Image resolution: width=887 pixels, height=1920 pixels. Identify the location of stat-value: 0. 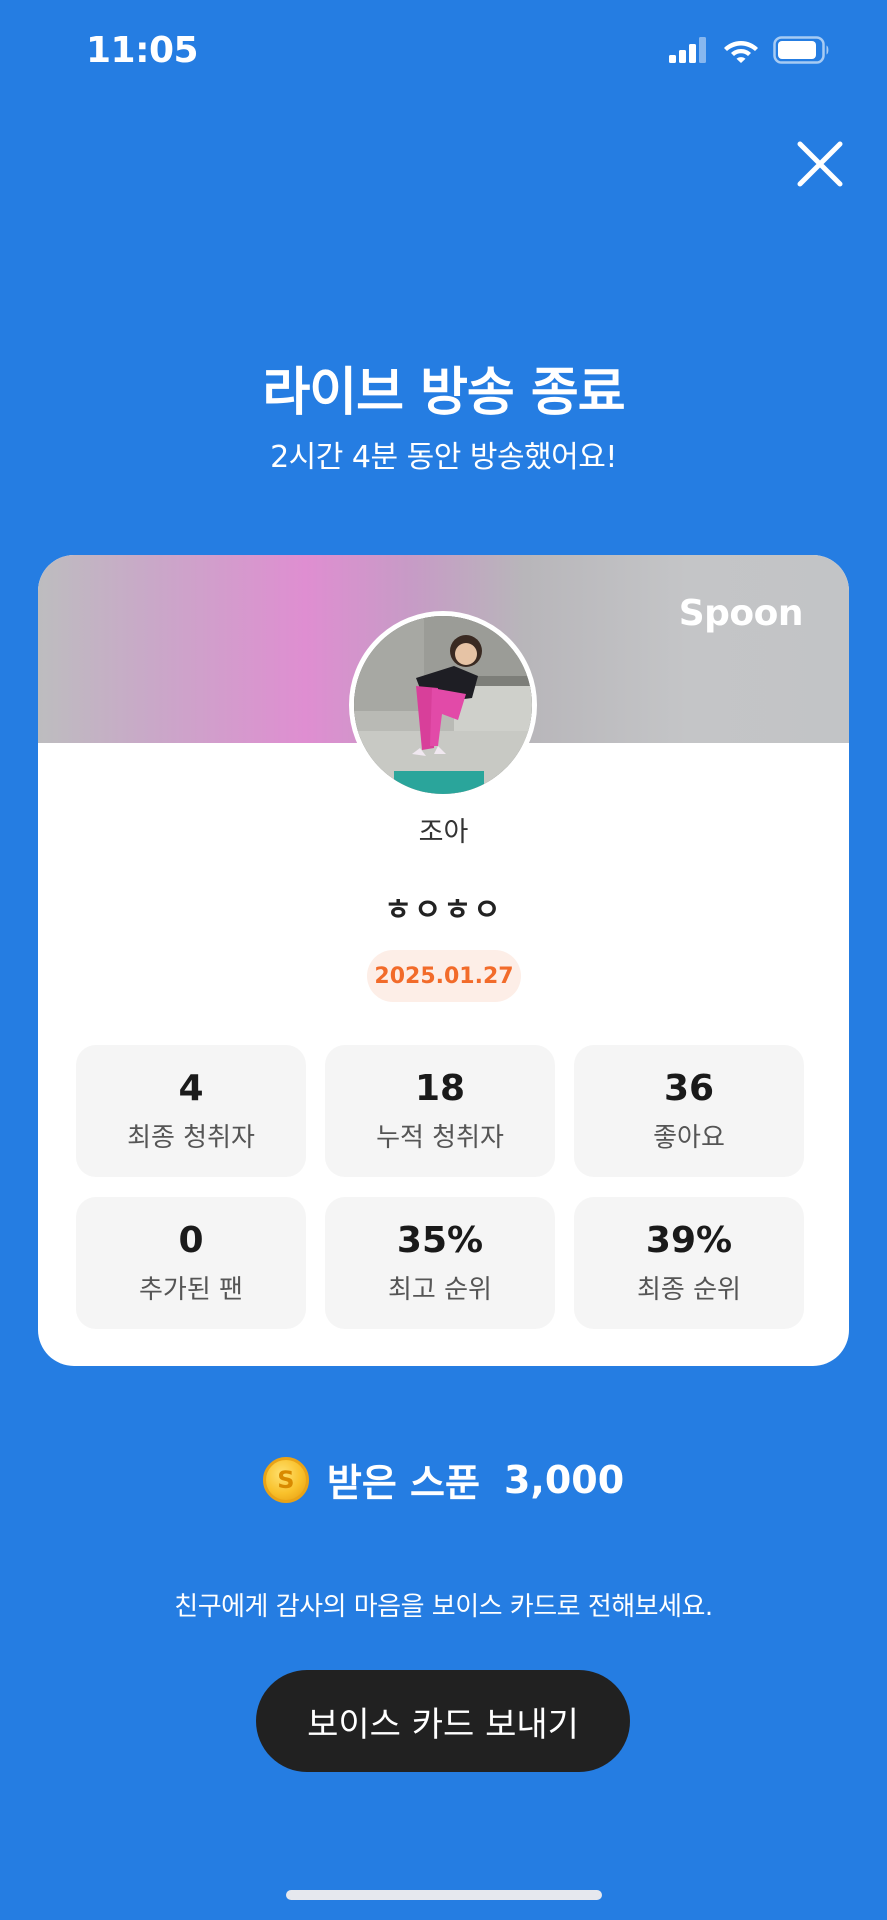
(191, 1240).